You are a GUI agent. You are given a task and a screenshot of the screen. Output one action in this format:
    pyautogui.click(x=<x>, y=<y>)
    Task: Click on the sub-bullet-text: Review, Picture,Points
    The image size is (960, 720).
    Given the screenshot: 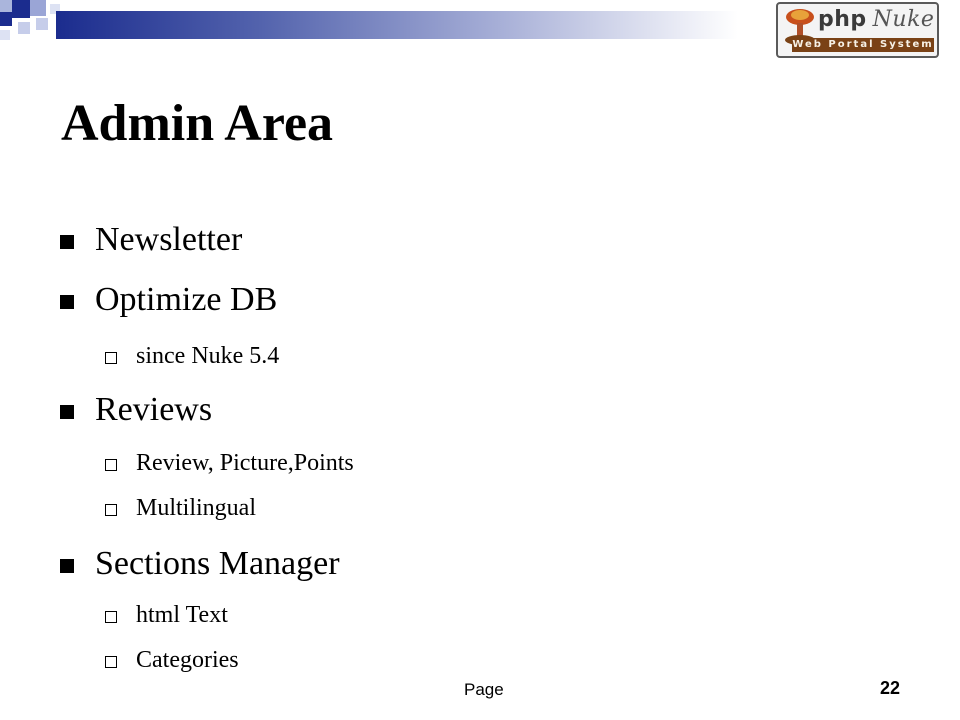 What is the action you would take?
    pyautogui.click(x=245, y=463)
    